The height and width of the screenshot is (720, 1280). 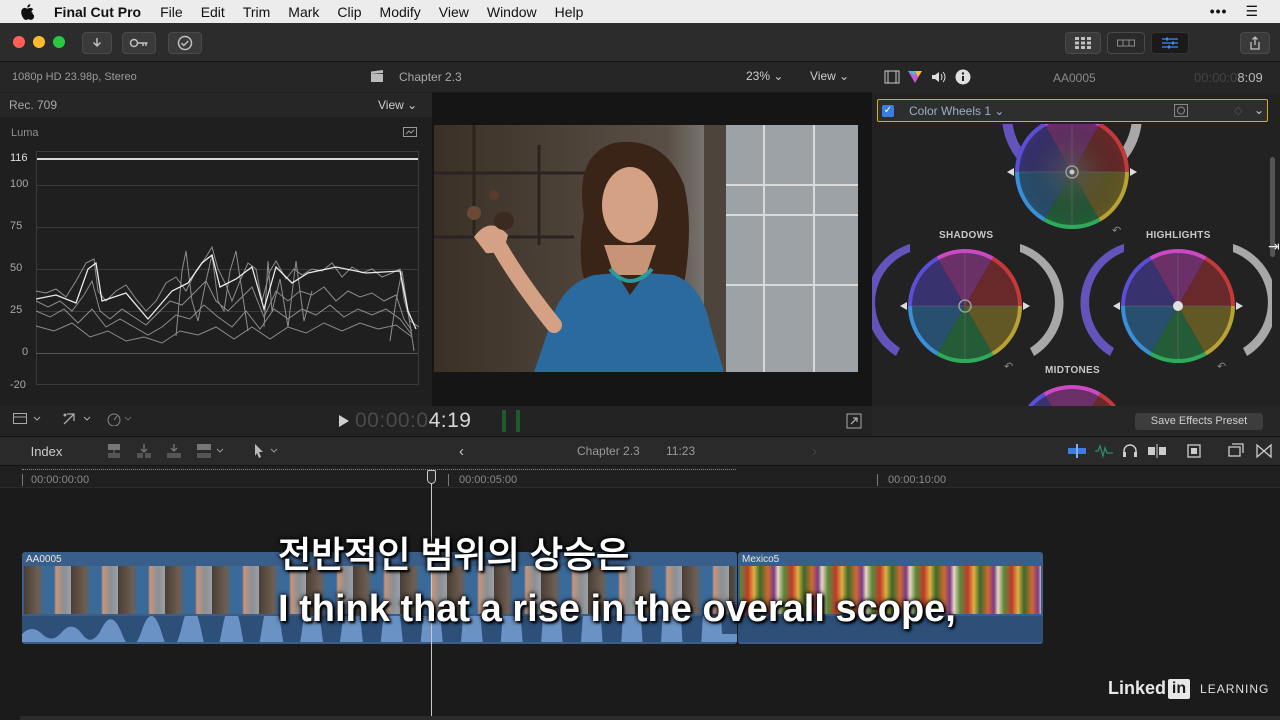 What do you see at coordinates (938, 79) in the screenshot?
I see `audio-inspector-icon` at bounding box center [938, 79].